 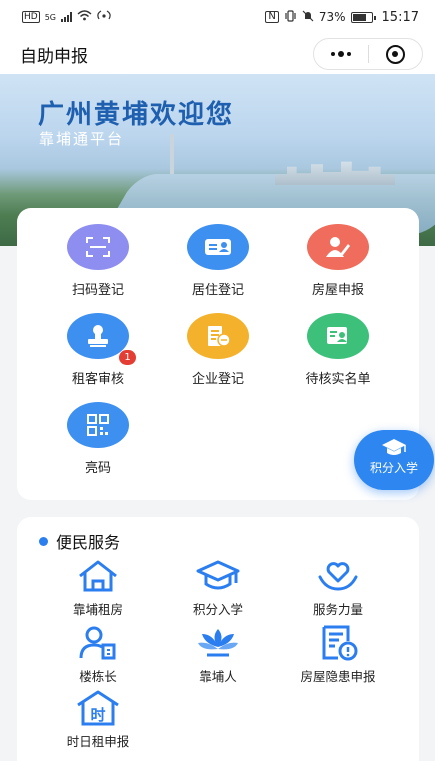 I want to click on more-button, so click(x=341, y=54).